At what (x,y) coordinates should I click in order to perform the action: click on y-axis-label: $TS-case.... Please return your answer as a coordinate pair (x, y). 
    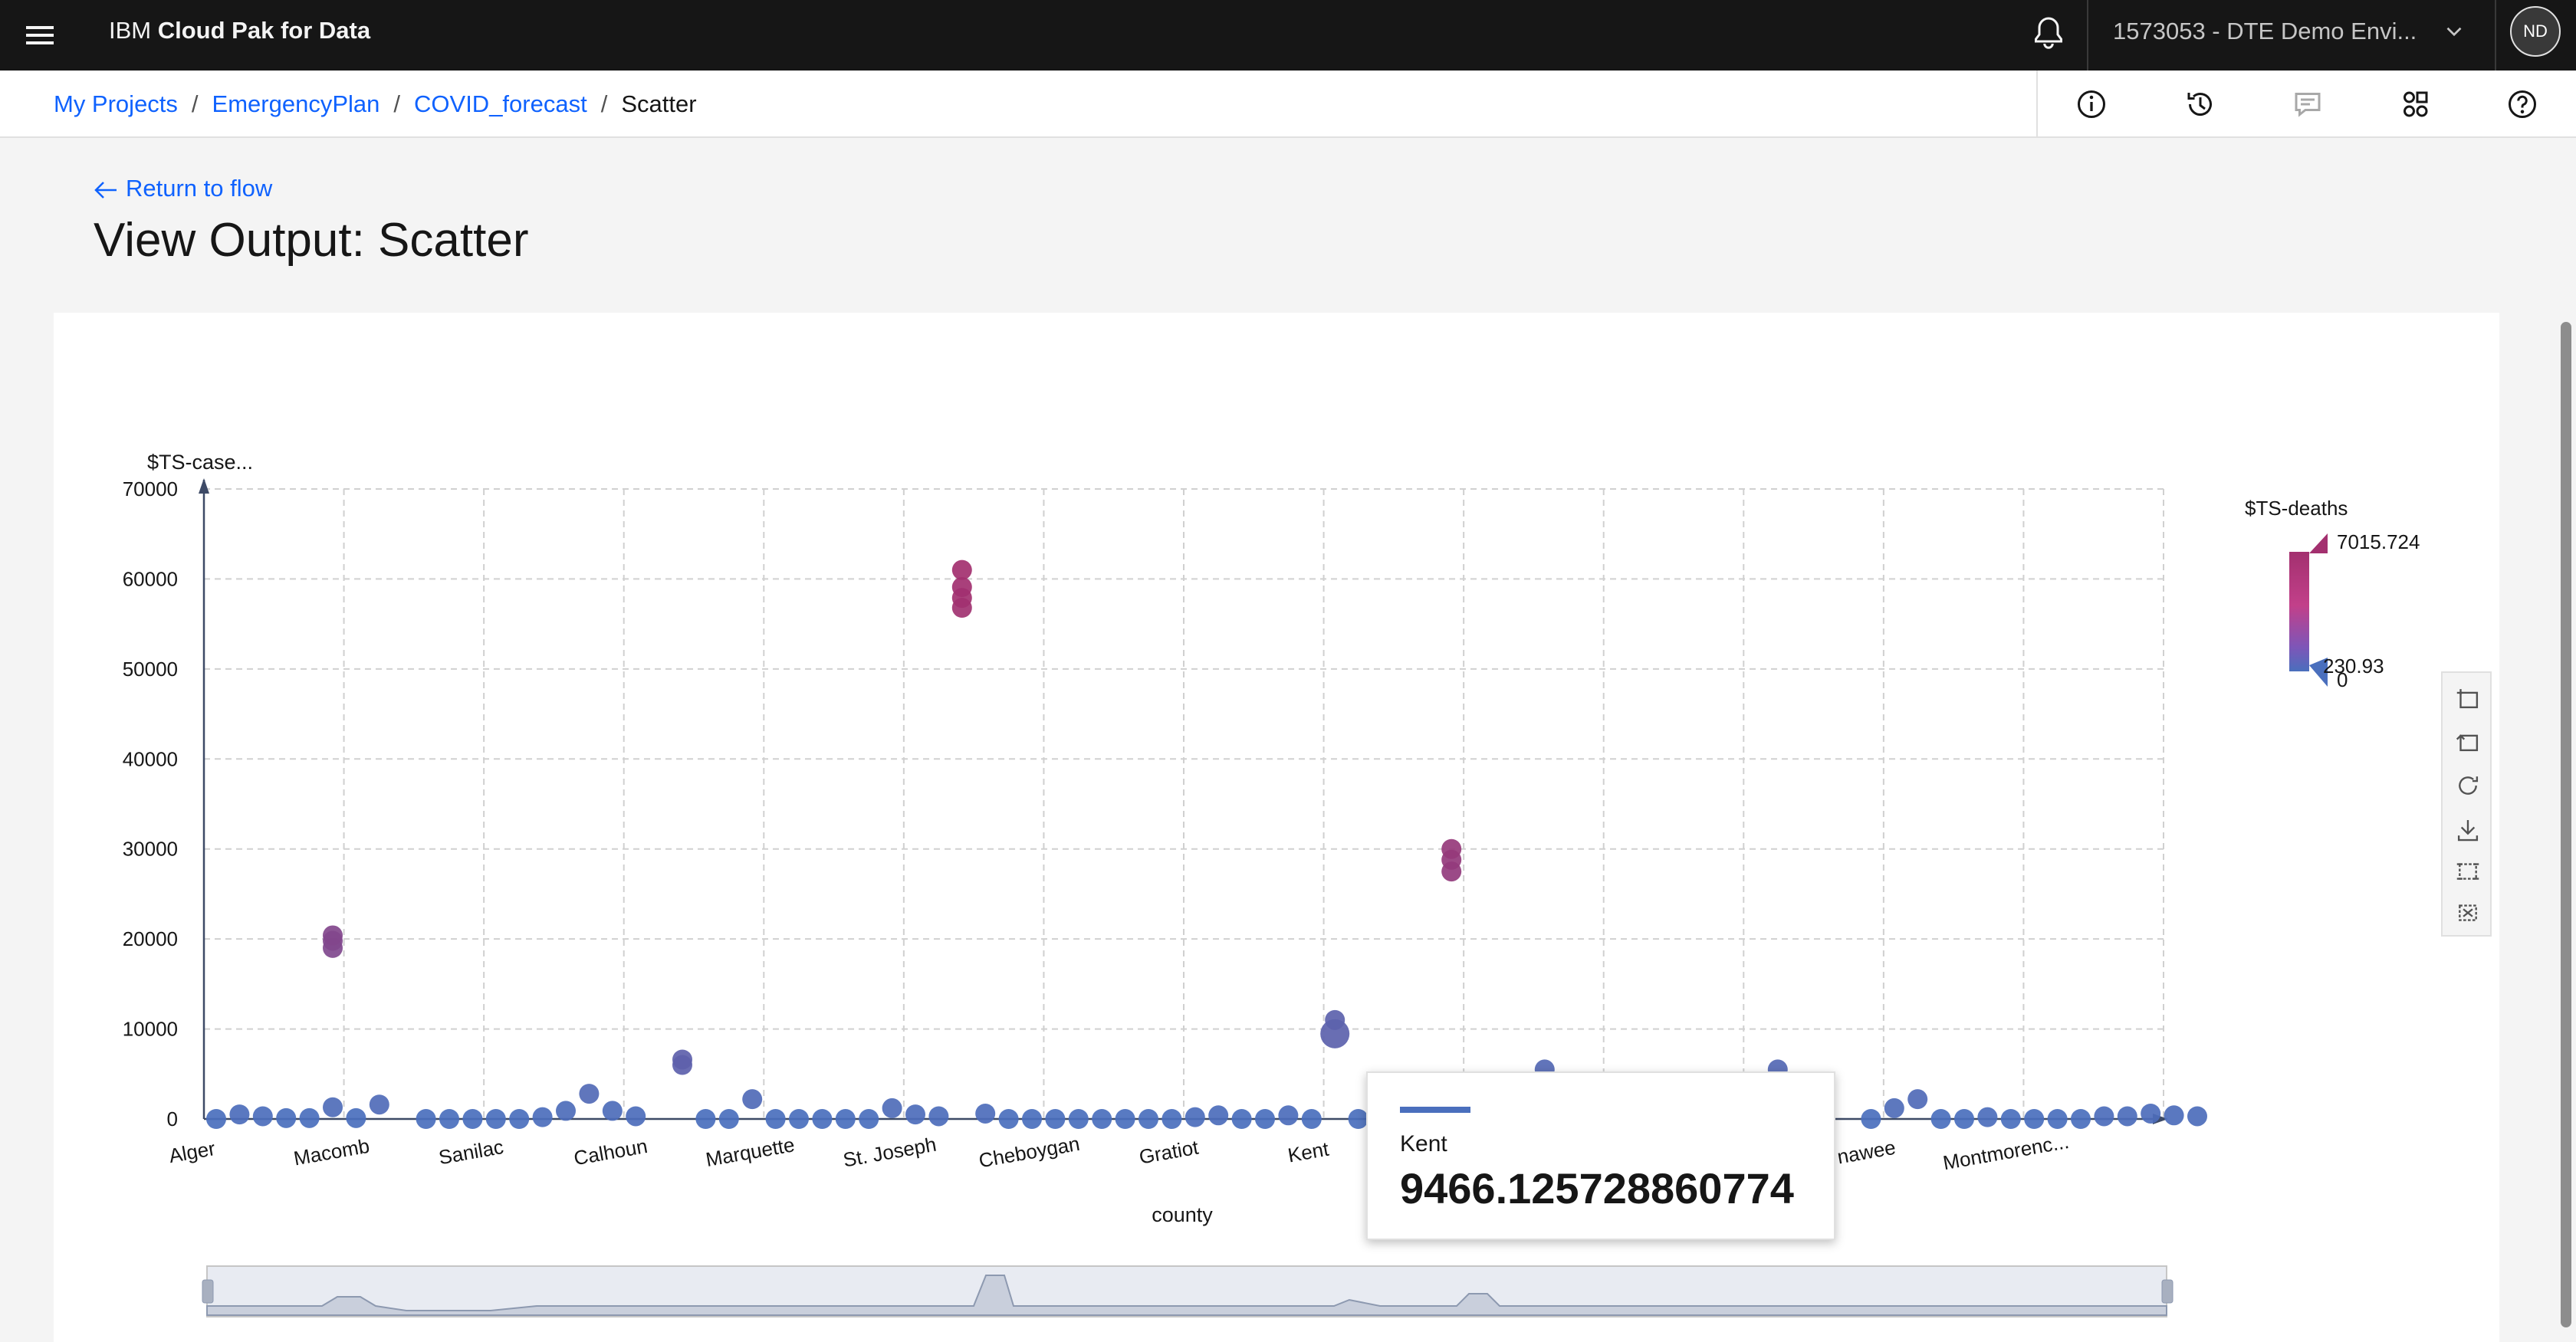
    Looking at the image, I should click on (200, 462).